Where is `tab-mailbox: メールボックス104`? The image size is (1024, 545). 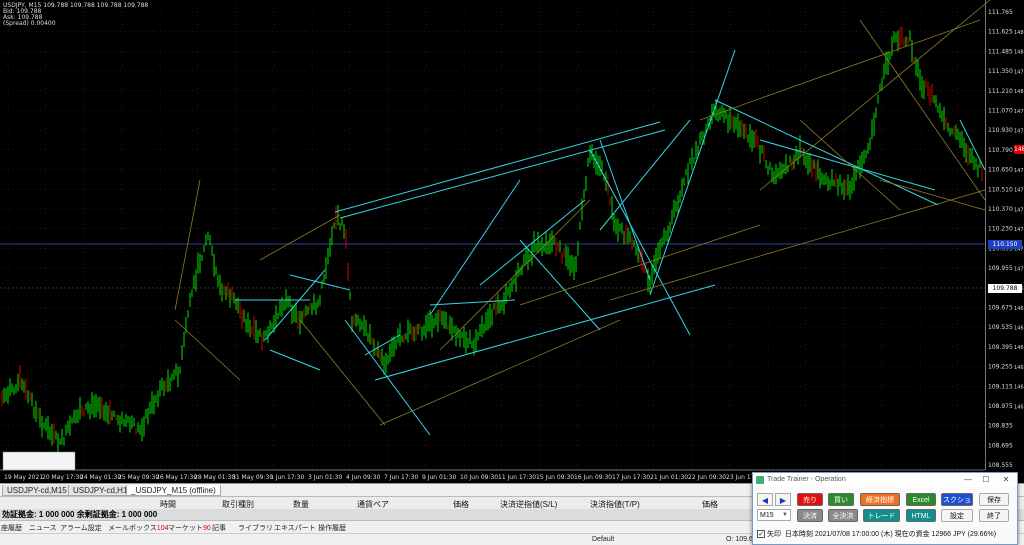
tab-mailbox: メールボックス104 is located at coordinates (138, 528).